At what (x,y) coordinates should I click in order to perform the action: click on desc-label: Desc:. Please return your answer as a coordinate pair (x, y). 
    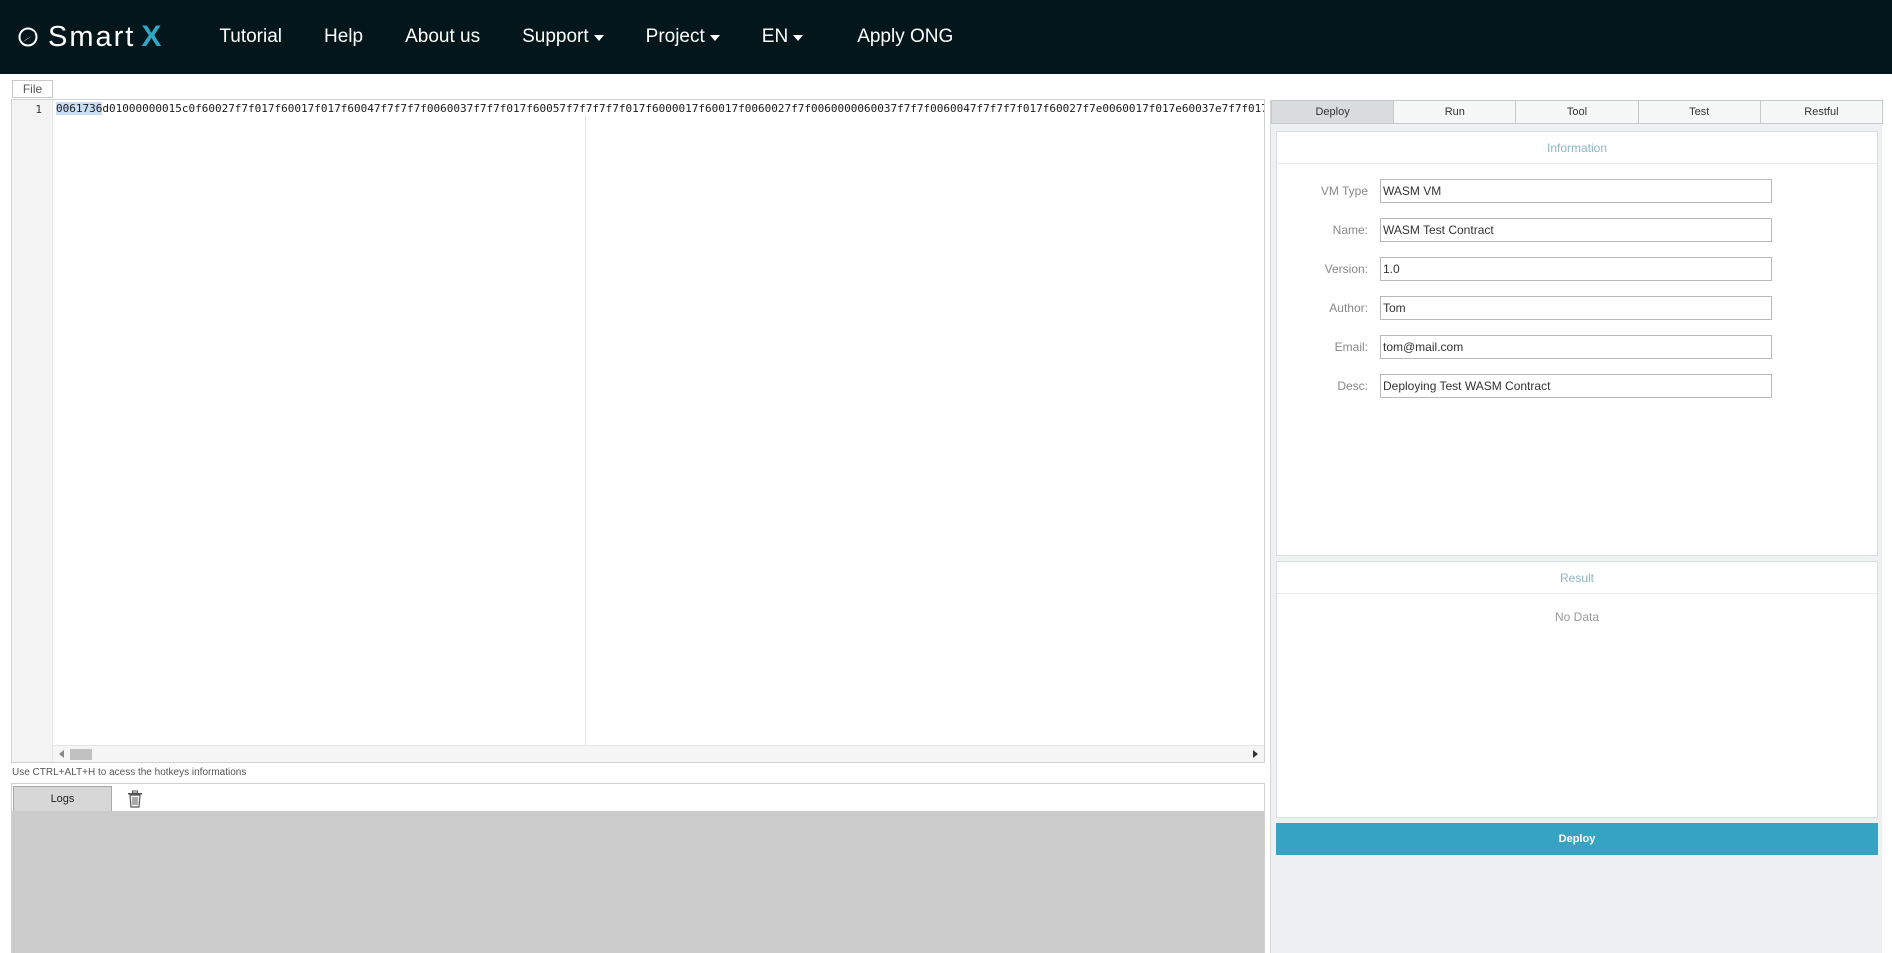
    Looking at the image, I should click on (1352, 386).